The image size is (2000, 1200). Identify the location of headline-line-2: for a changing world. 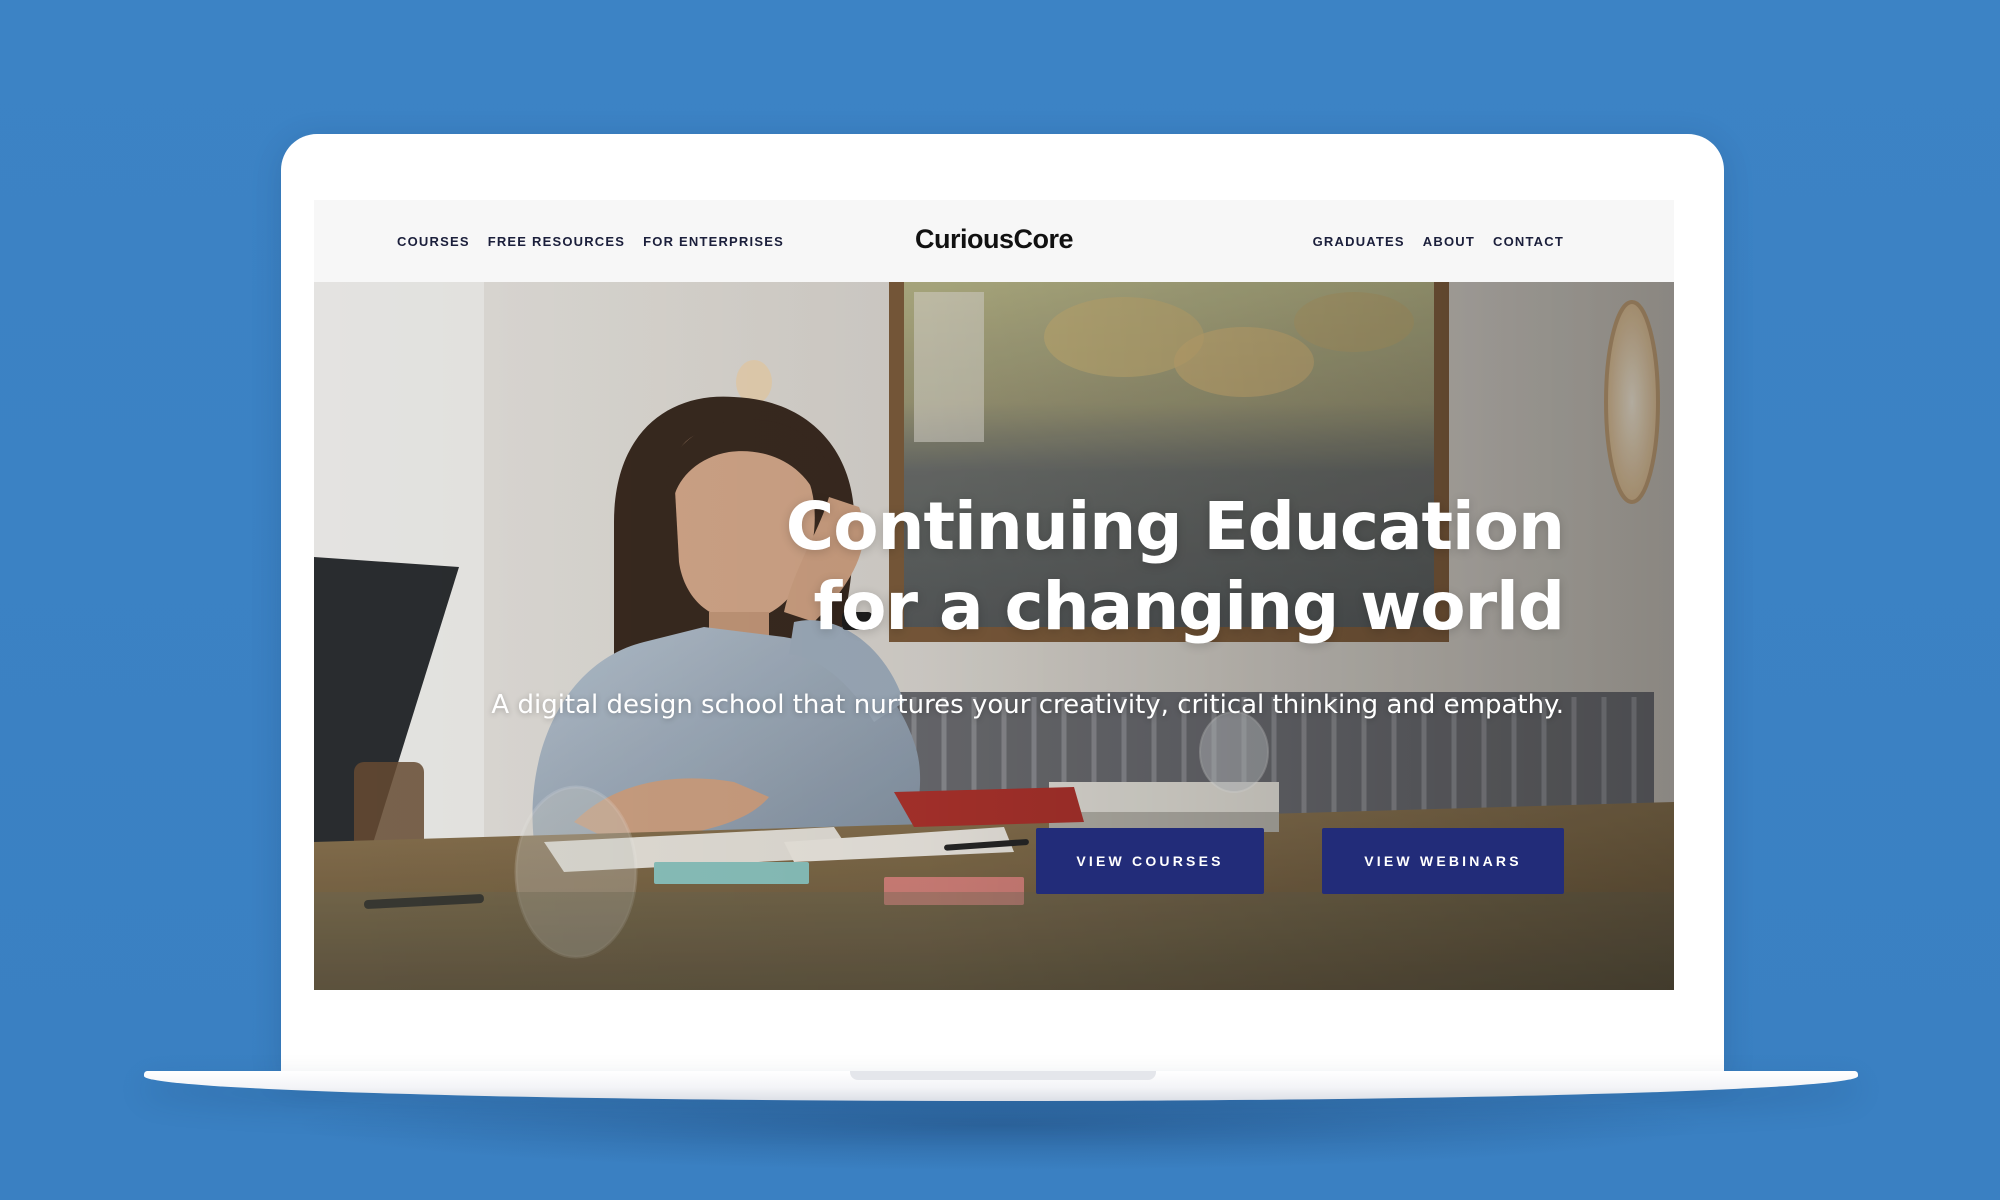
(1189, 606).